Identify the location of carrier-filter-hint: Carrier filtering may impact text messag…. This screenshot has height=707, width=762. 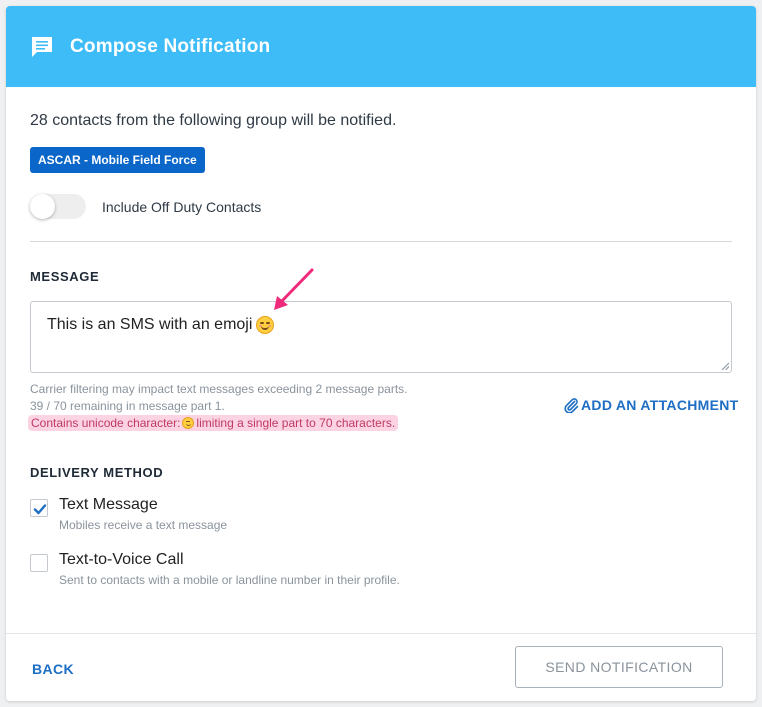
(219, 389).